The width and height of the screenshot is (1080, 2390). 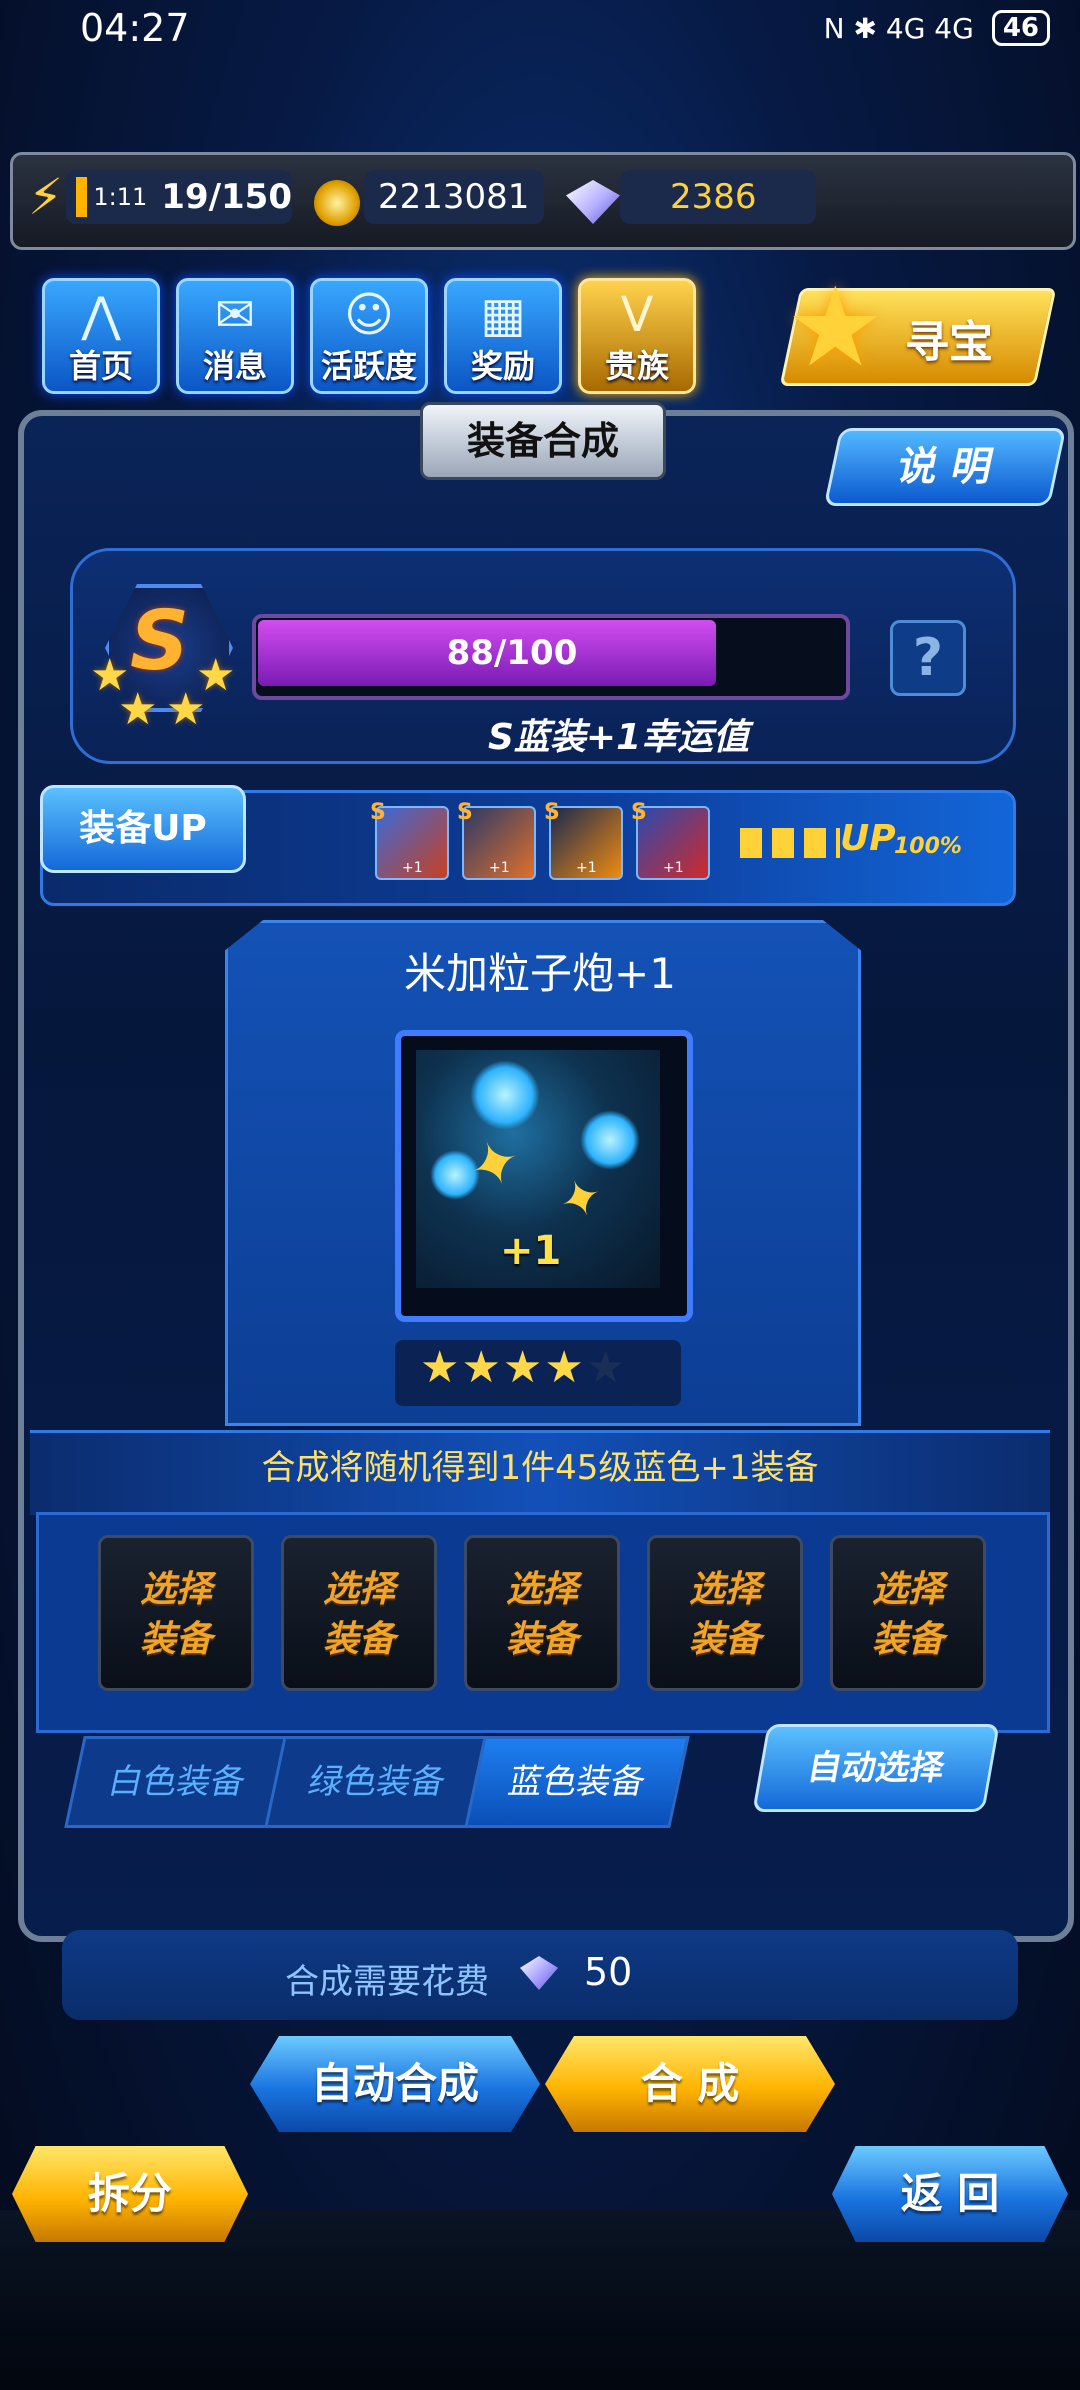 What do you see at coordinates (502, 366) in the screenshot?
I see `nav-rewards-label: 奖励` at bounding box center [502, 366].